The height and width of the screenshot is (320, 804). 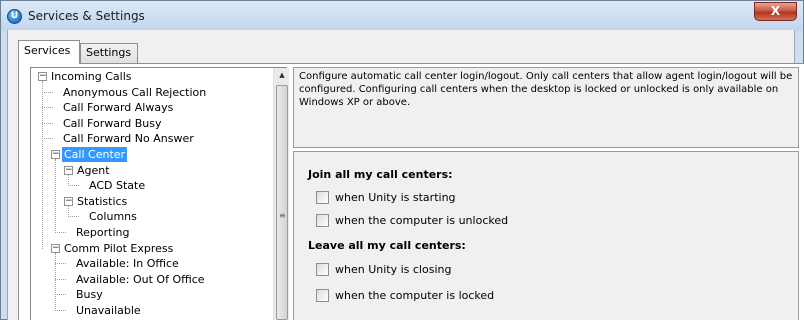 I want to click on tree-item-call-forward-no-answer: Call Forward No Answer, so click(x=156, y=138).